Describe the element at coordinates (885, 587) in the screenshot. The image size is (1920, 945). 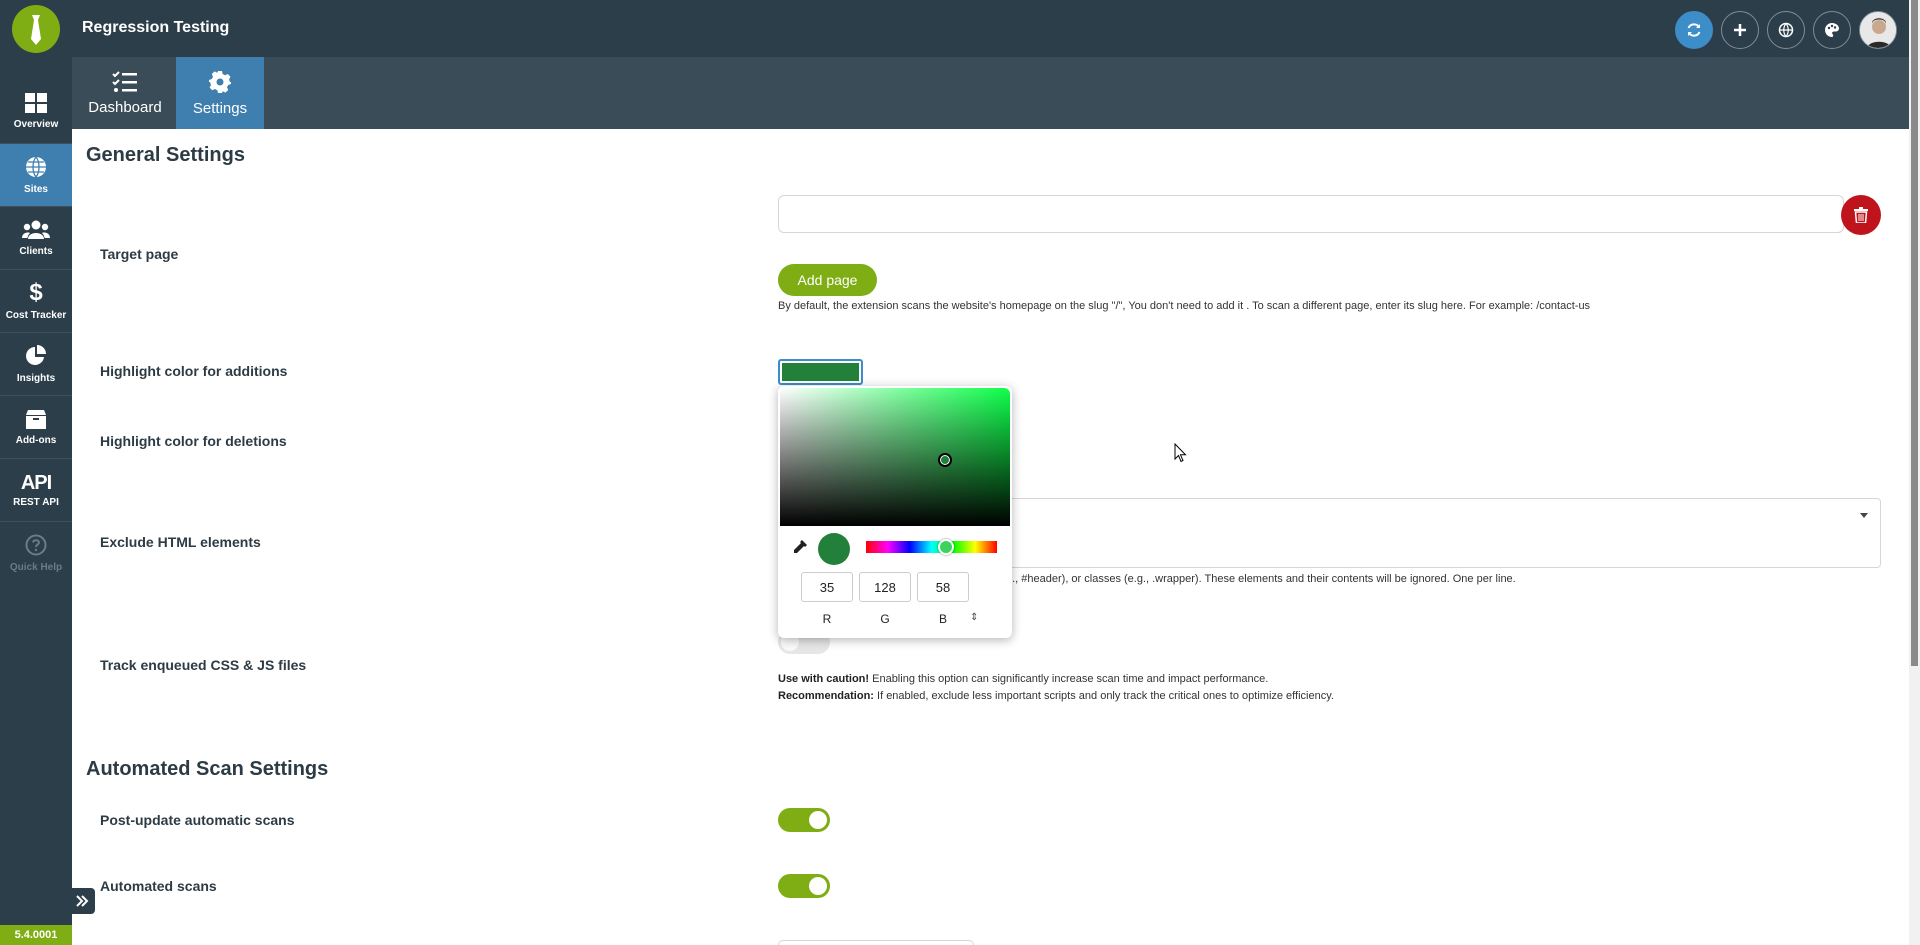
I see `green-input` at that location.